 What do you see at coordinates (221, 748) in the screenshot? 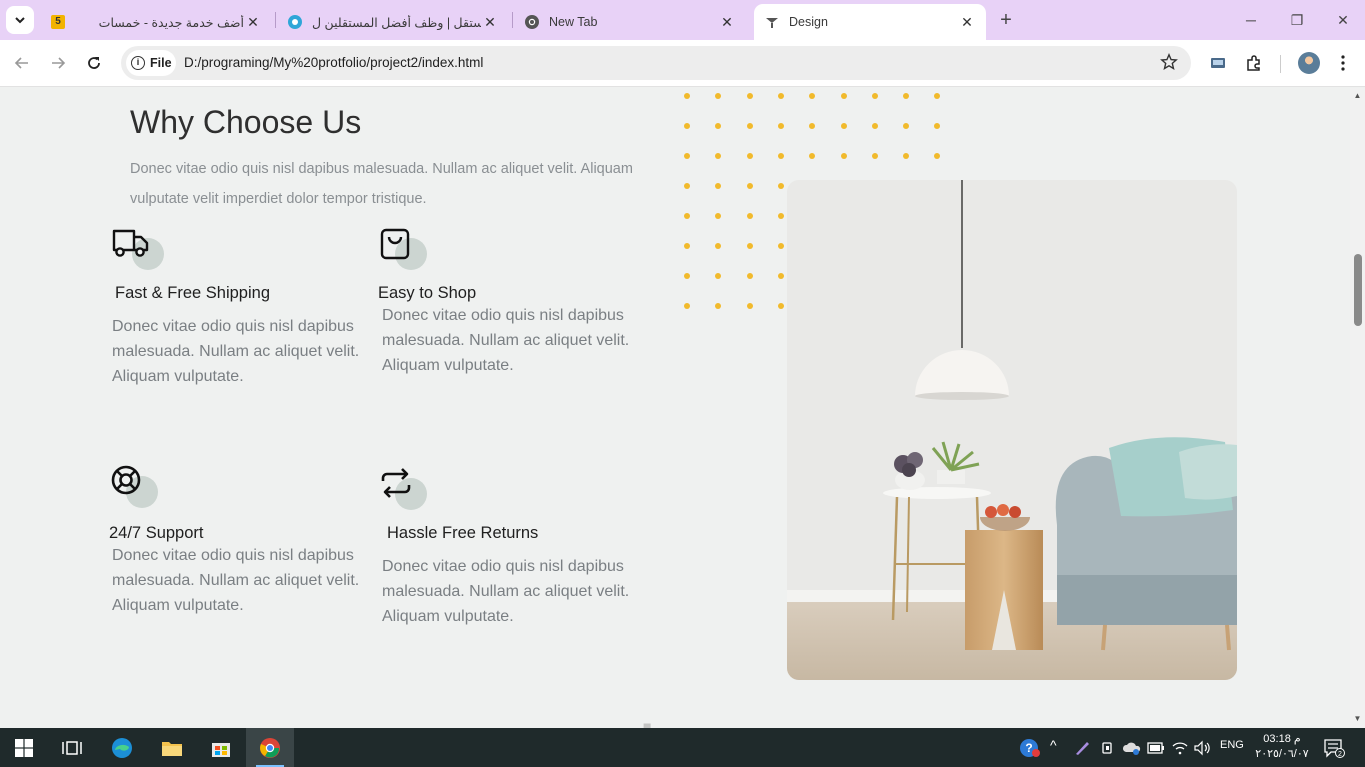
I see `microsoft-store-icon` at bounding box center [221, 748].